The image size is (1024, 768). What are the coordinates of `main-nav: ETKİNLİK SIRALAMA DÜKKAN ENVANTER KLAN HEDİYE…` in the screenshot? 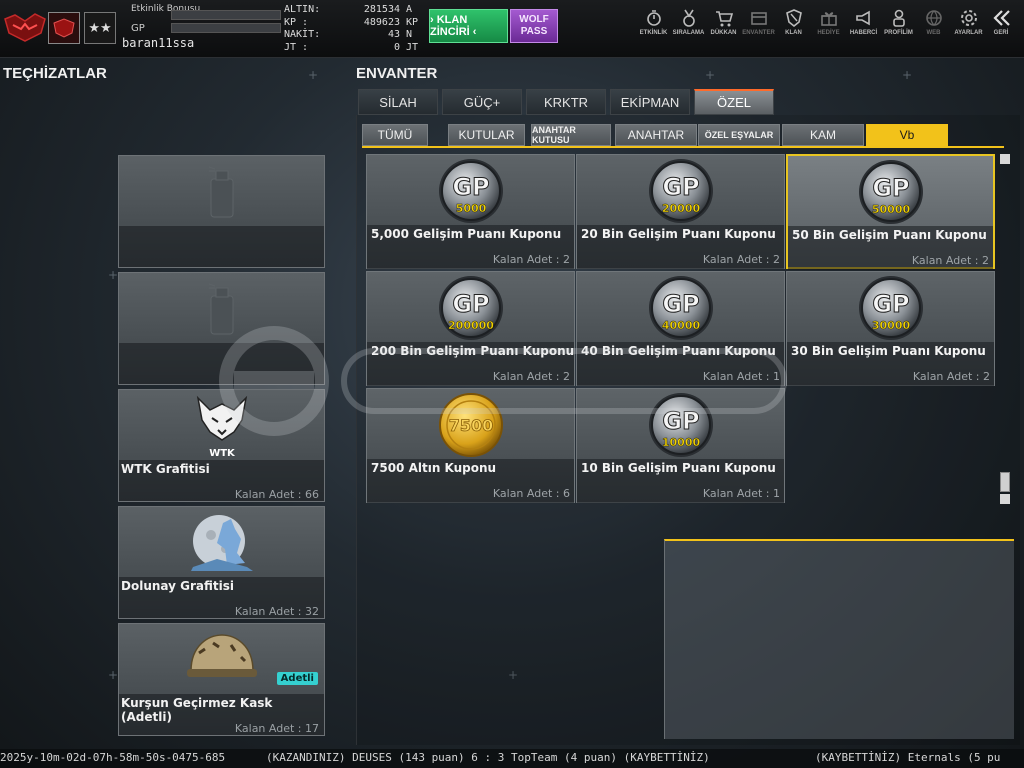 It's located at (826, 22).